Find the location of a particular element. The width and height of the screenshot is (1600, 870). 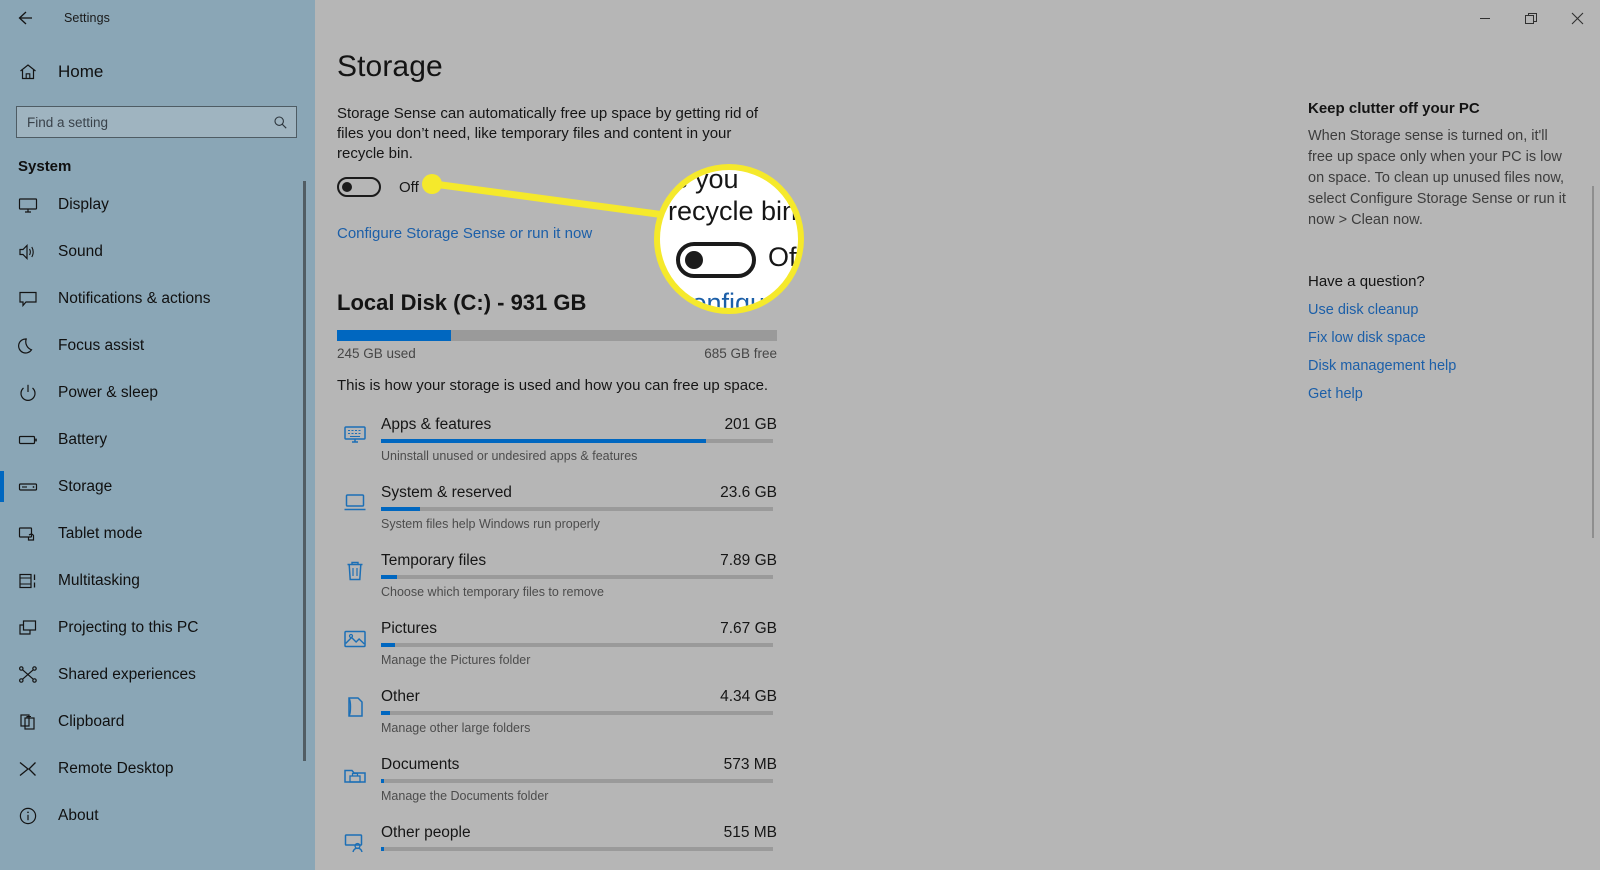

storage-category-header: Other people 515 MB is located at coordinates (579, 830).